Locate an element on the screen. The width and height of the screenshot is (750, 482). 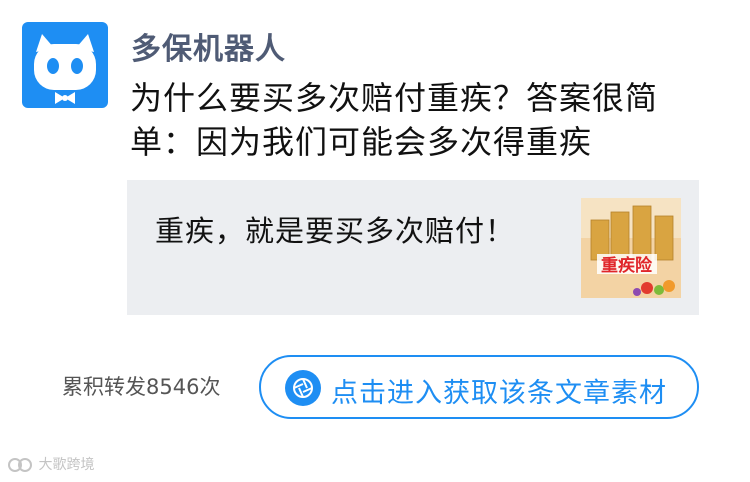
card-title: 重疾，就是要买多次赔付！ is located at coordinates (335, 231).